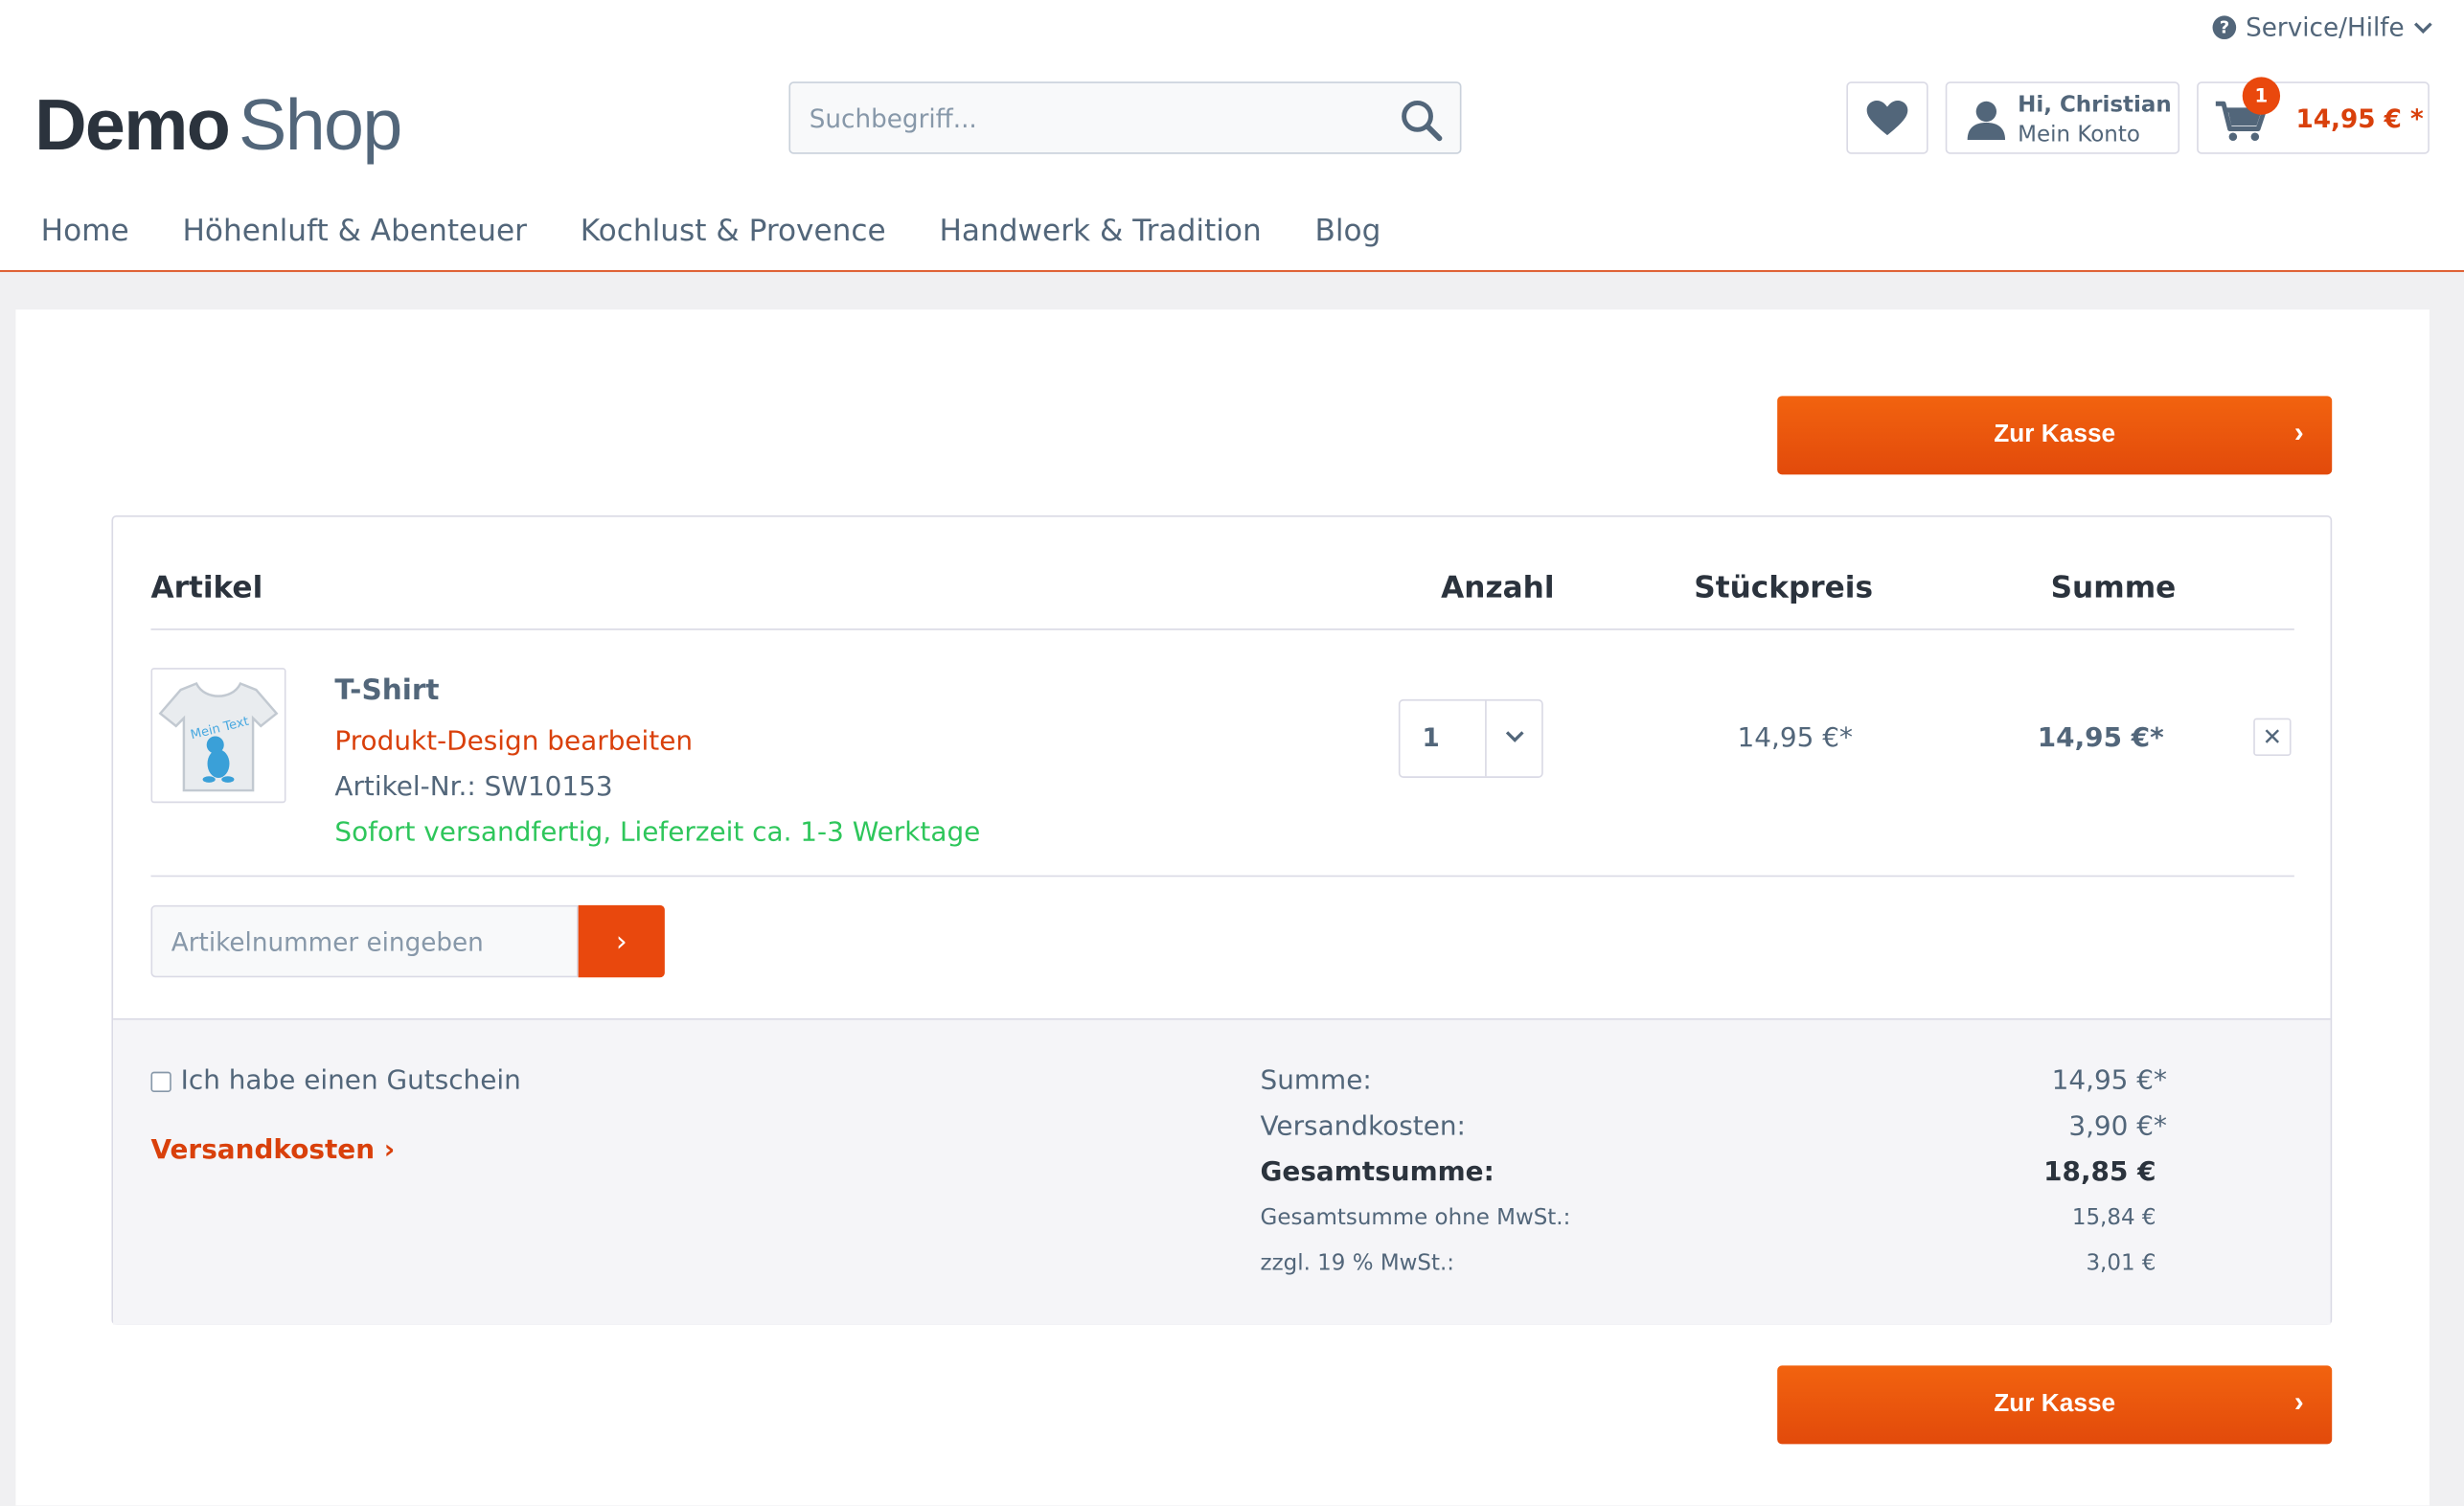 This screenshot has height=1506, width=2464. I want to click on nav-item-handwerk: Handwerk & Tradition, so click(1100, 231).